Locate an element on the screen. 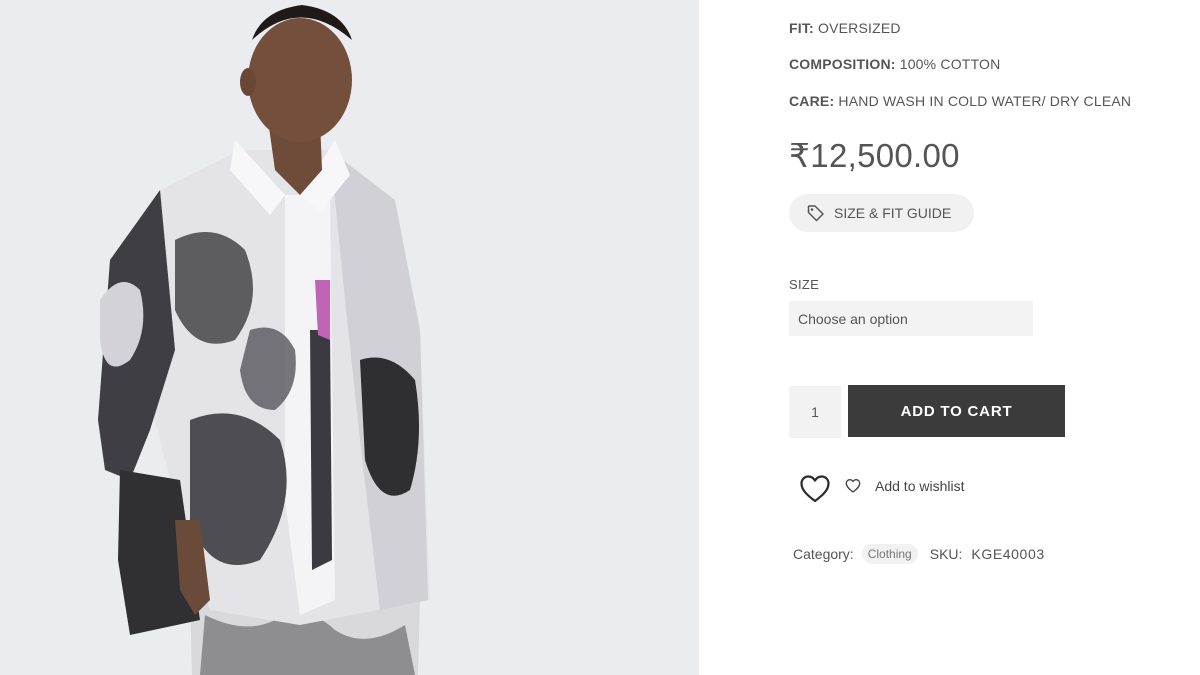 The height and width of the screenshot is (675, 1200). size-select: Choose an option is located at coordinates (911, 318).